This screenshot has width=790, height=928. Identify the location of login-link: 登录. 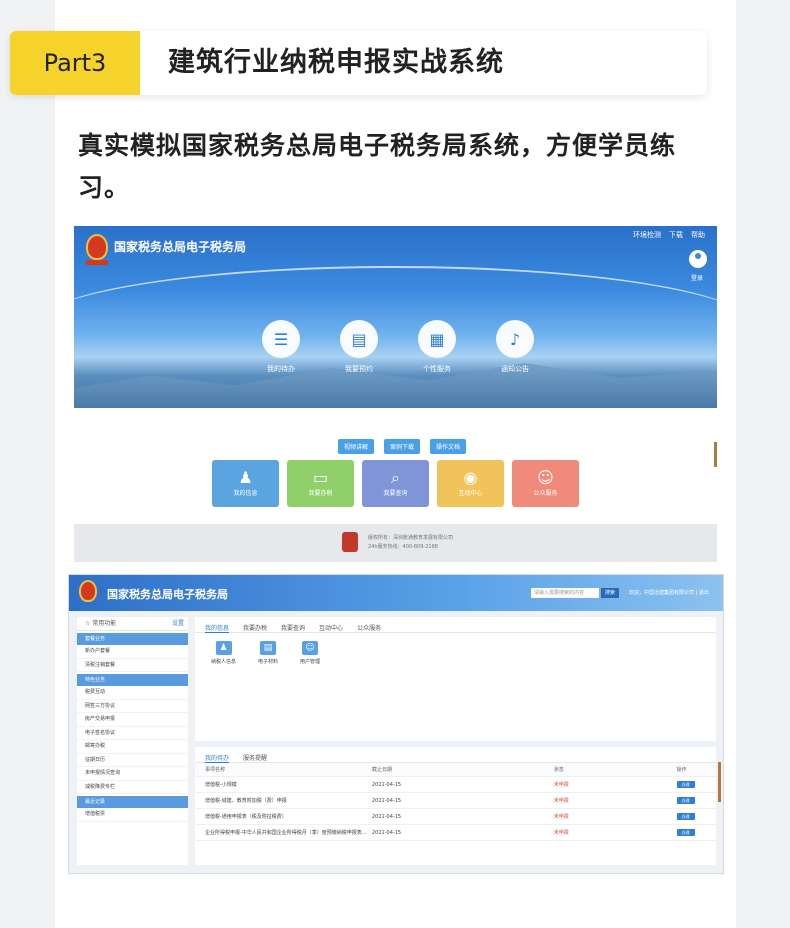
(697, 277).